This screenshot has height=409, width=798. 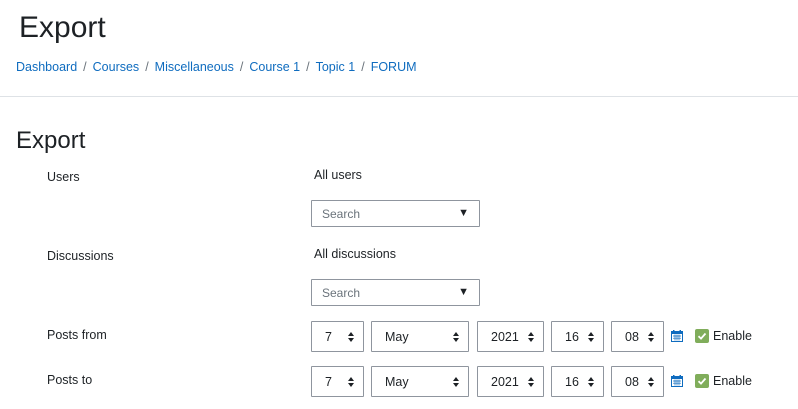 I want to click on users-label: Users, so click(x=63, y=177).